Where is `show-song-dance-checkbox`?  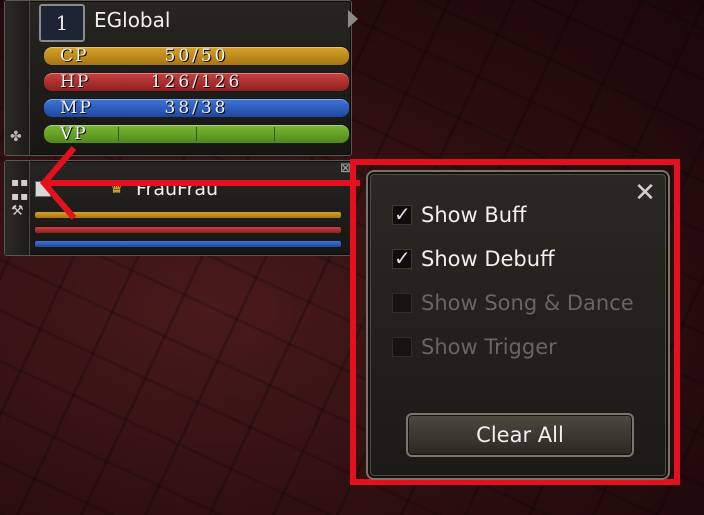
show-song-dance-checkbox is located at coordinates (402, 303).